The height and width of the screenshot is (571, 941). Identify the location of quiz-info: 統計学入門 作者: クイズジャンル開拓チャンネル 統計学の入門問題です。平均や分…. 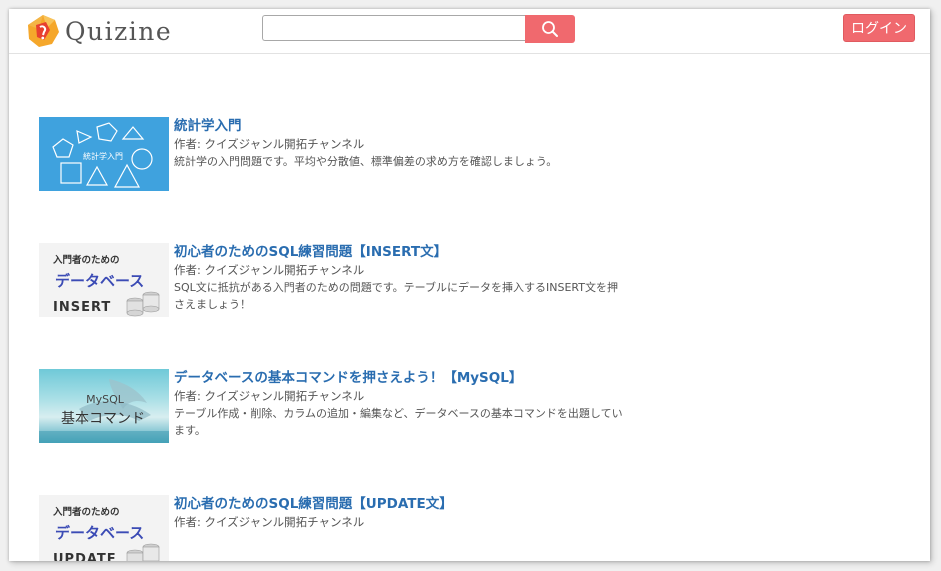
(399, 143).